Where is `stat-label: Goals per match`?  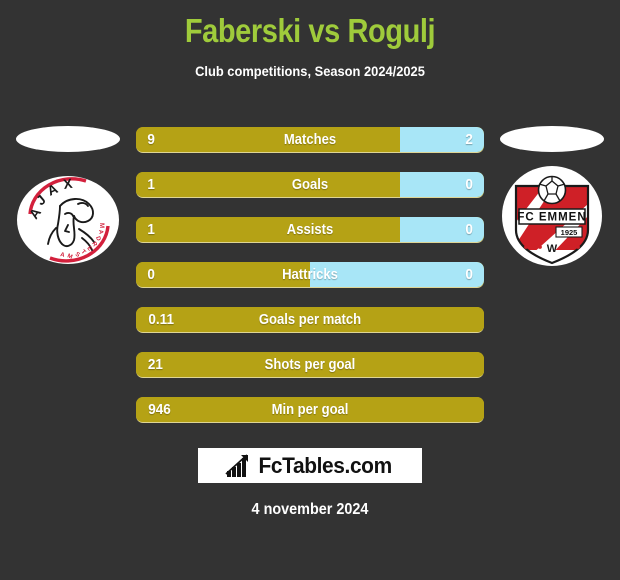
stat-label: Goals per match is located at coordinates (310, 320).